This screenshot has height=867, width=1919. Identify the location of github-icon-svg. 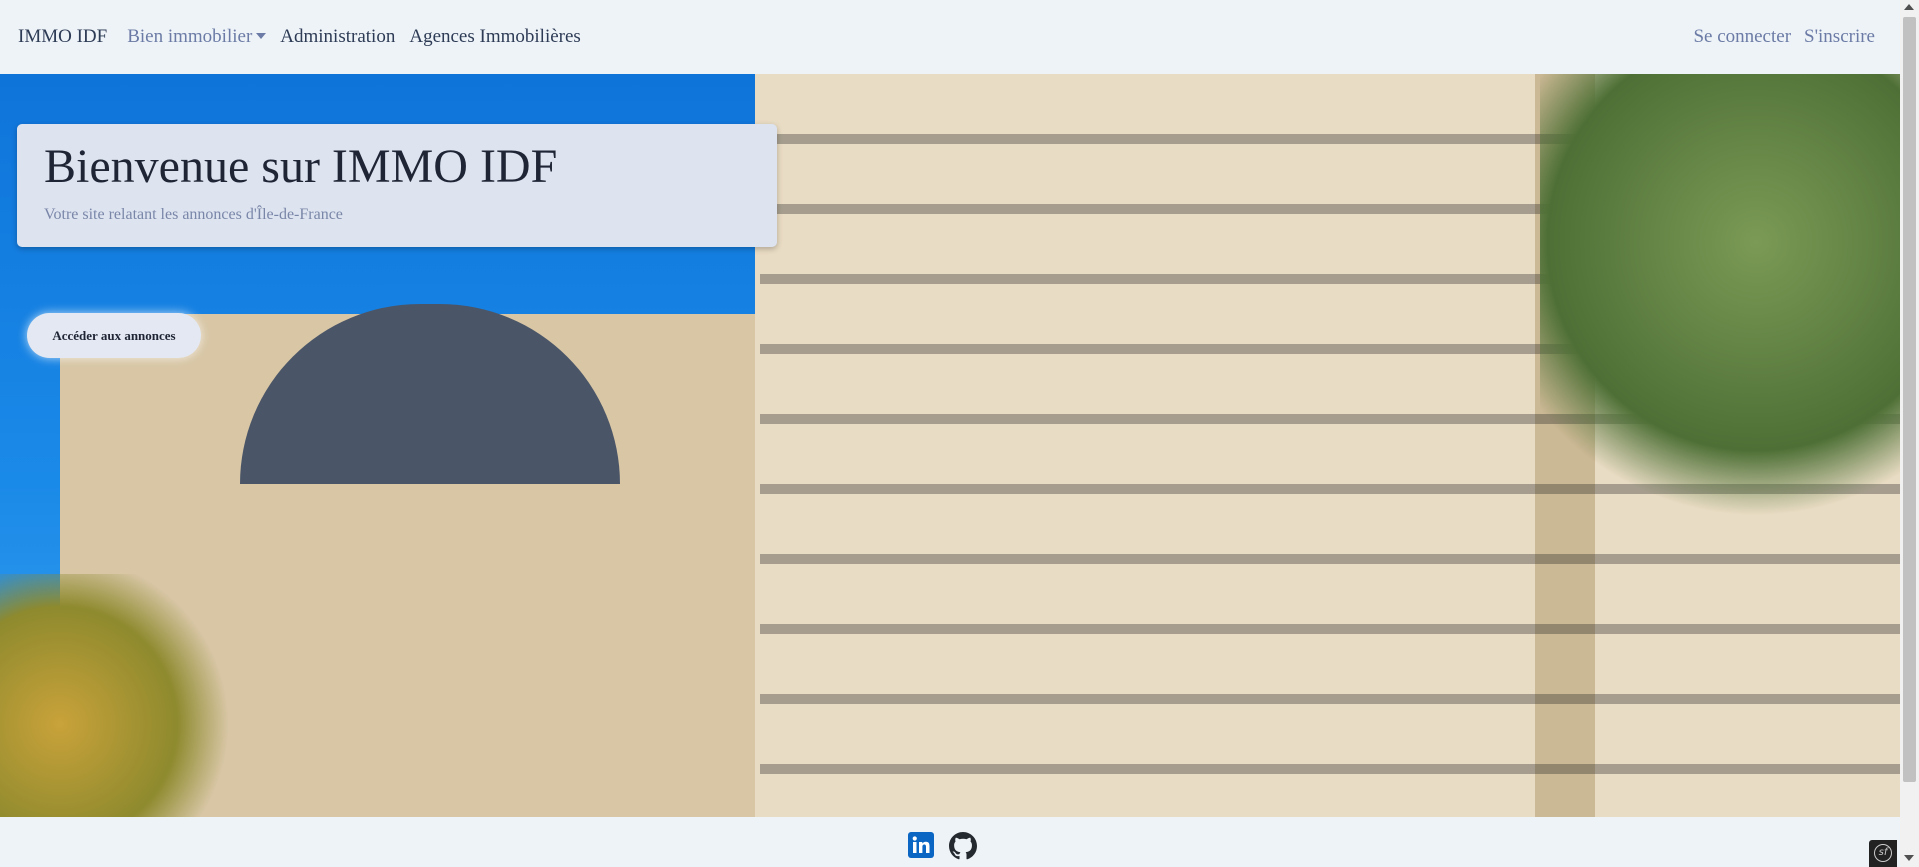
(963, 846).